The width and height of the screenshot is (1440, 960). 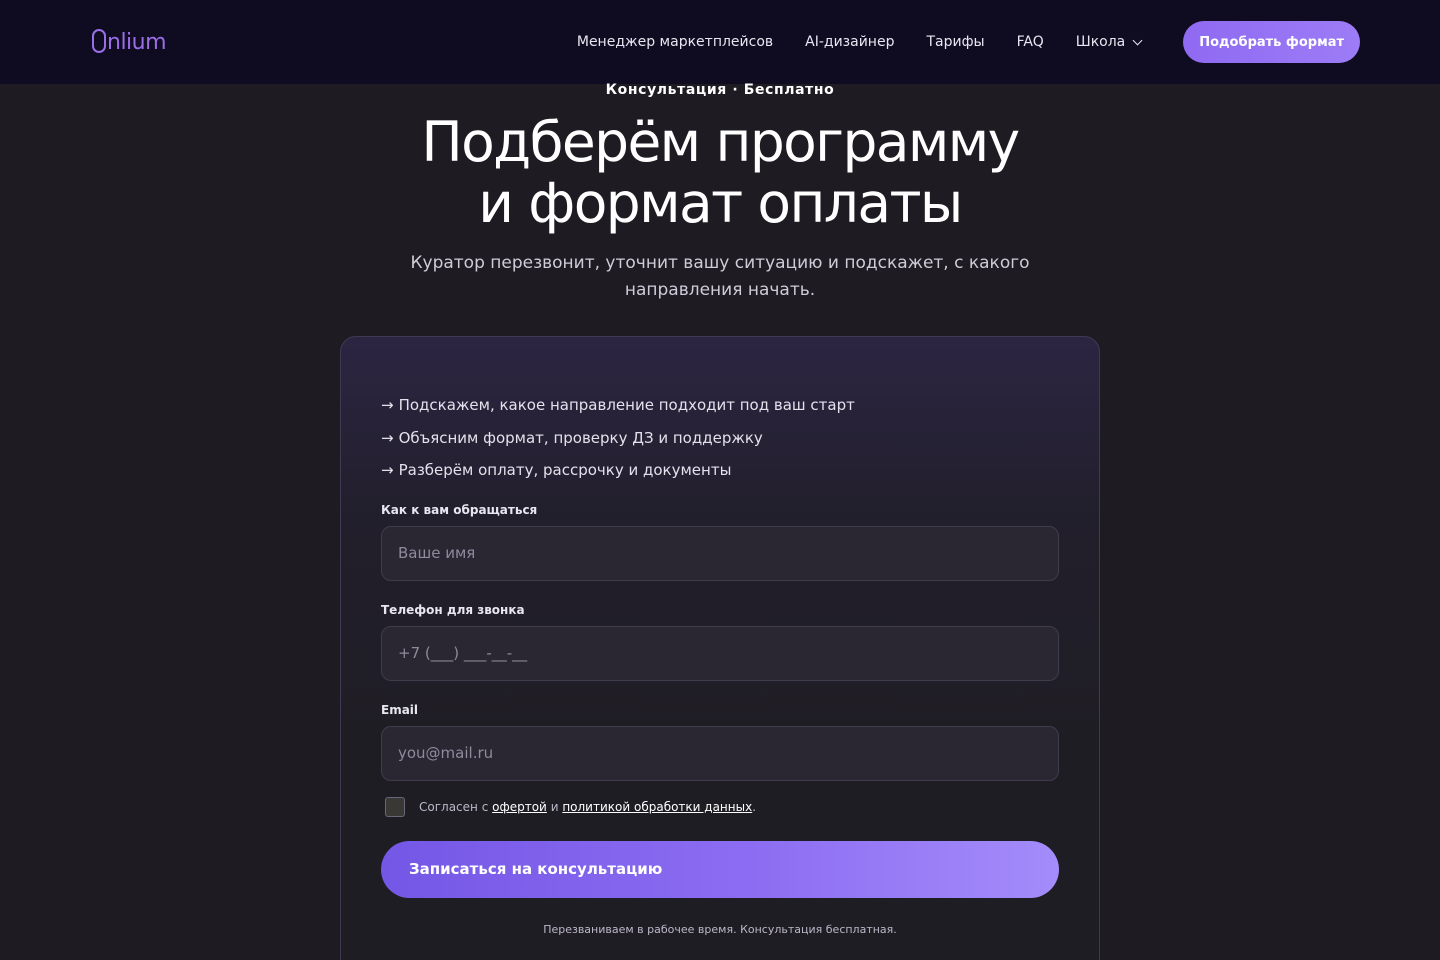 I want to click on nav-item-school-label: Школа, so click(x=1100, y=42).